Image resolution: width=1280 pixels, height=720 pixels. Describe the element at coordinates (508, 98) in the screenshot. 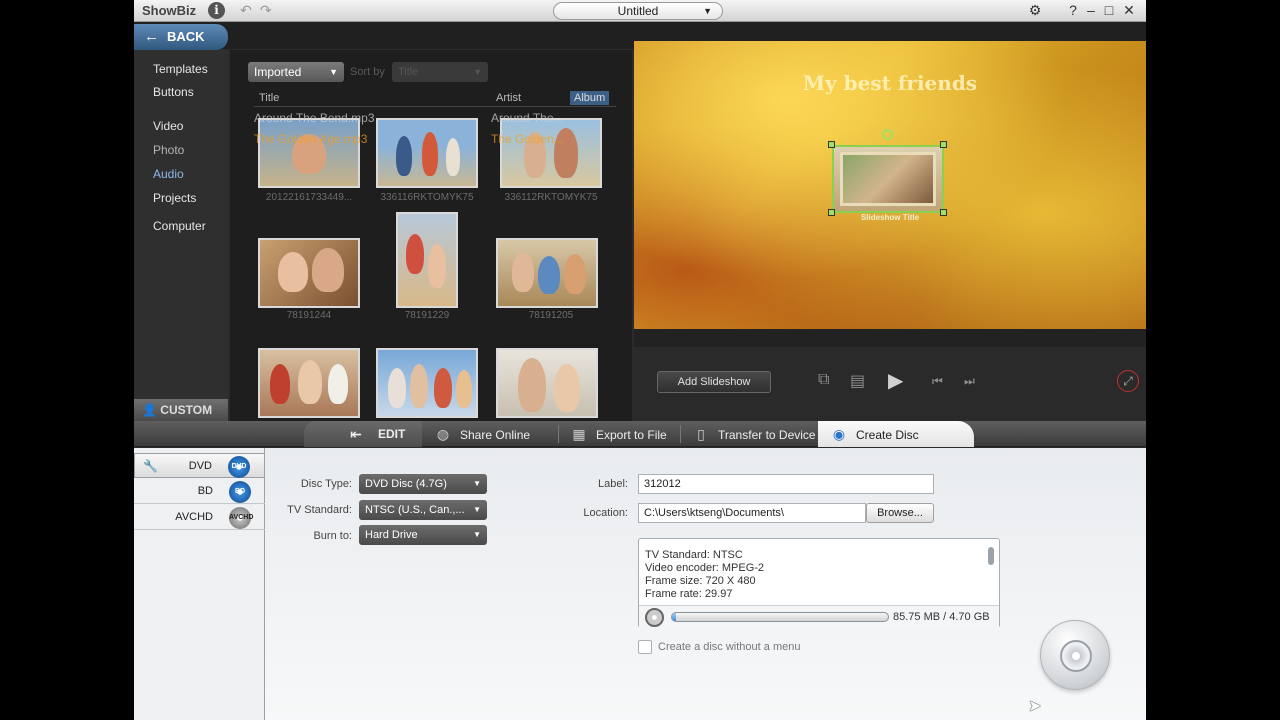

I see `column-header-artist: Artist` at that location.